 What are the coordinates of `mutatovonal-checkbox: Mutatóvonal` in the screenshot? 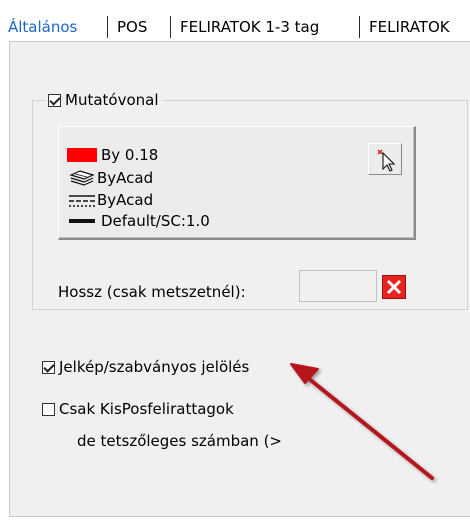 It's located at (104, 100).